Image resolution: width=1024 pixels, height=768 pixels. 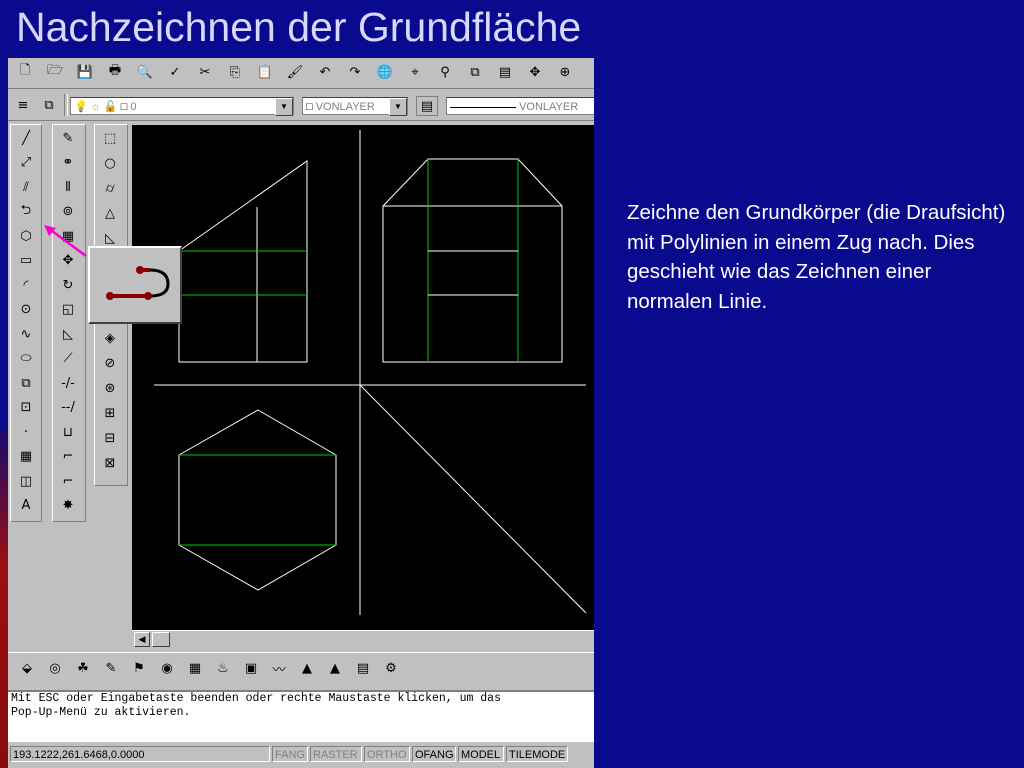 I want to click on print-preview-icon: 🔍, so click(x=145, y=72).